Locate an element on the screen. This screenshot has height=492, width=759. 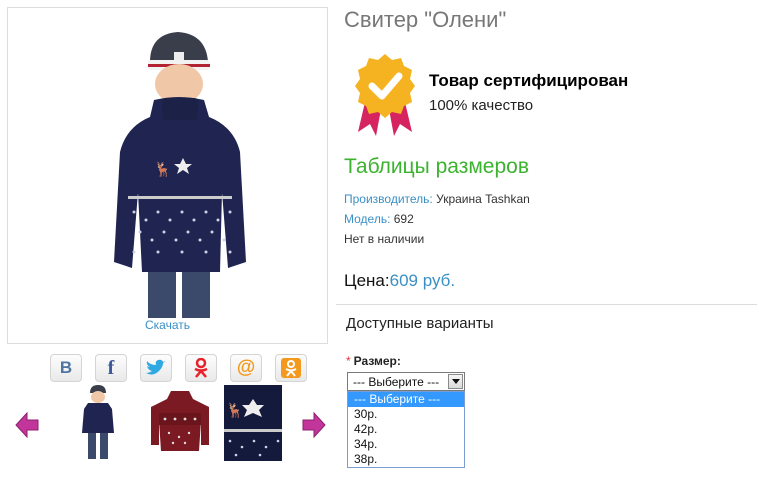
certified-badge-icon is located at coordinates (385, 95).